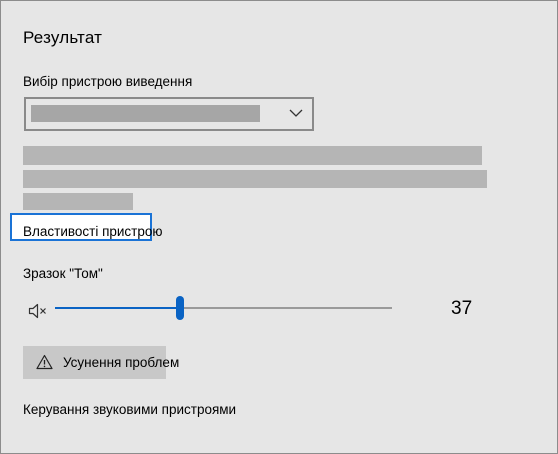  Describe the element at coordinates (179, 308) in the screenshot. I see `volume-slider-thumb` at that location.